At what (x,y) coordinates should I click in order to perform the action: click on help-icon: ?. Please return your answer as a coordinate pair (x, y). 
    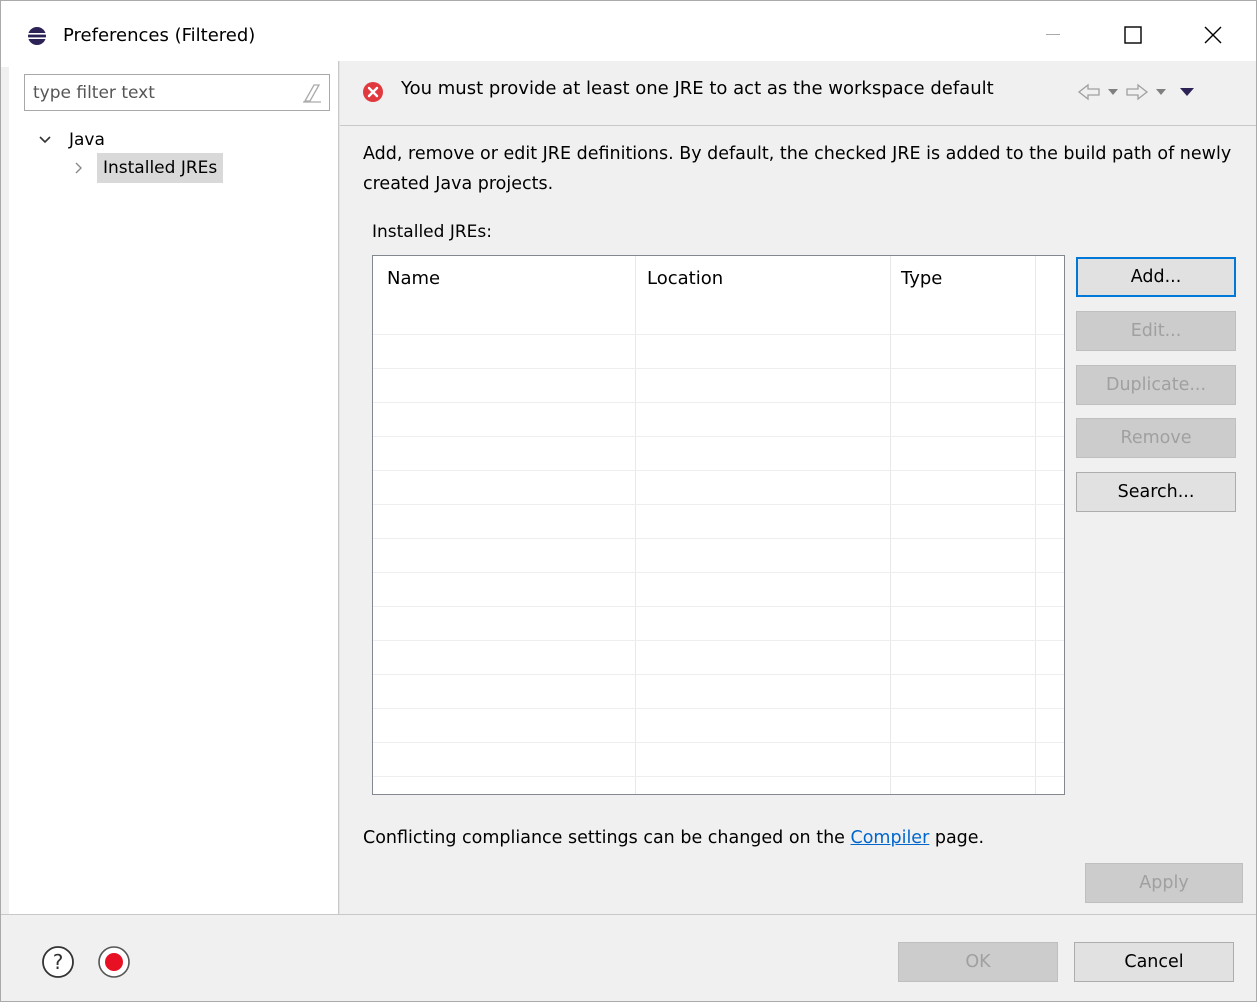
    Looking at the image, I should click on (58, 962).